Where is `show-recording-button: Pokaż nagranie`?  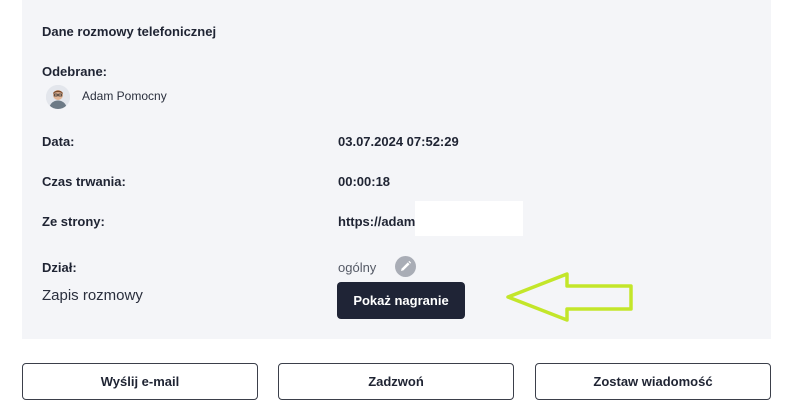
show-recording-button: Pokaż nagranie is located at coordinates (401, 300).